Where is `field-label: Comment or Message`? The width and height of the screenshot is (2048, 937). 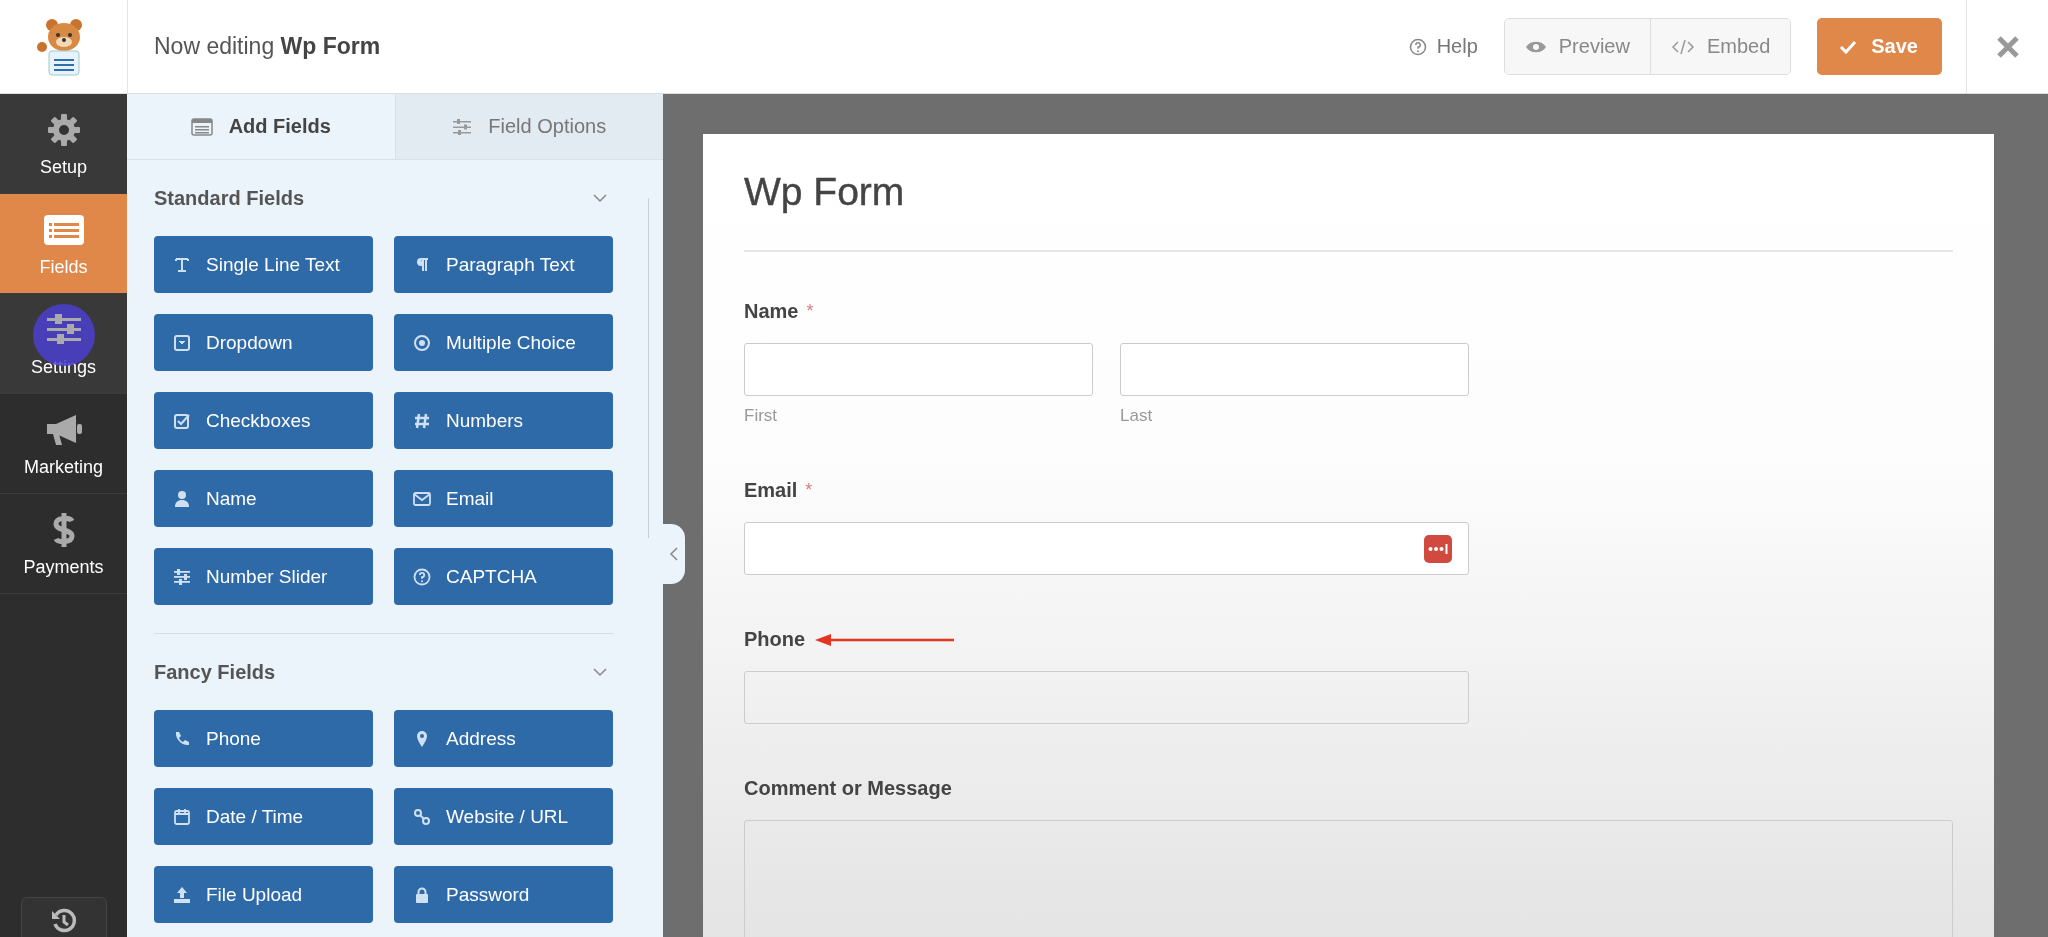
field-label: Comment or Message is located at coordinates (848, 788).